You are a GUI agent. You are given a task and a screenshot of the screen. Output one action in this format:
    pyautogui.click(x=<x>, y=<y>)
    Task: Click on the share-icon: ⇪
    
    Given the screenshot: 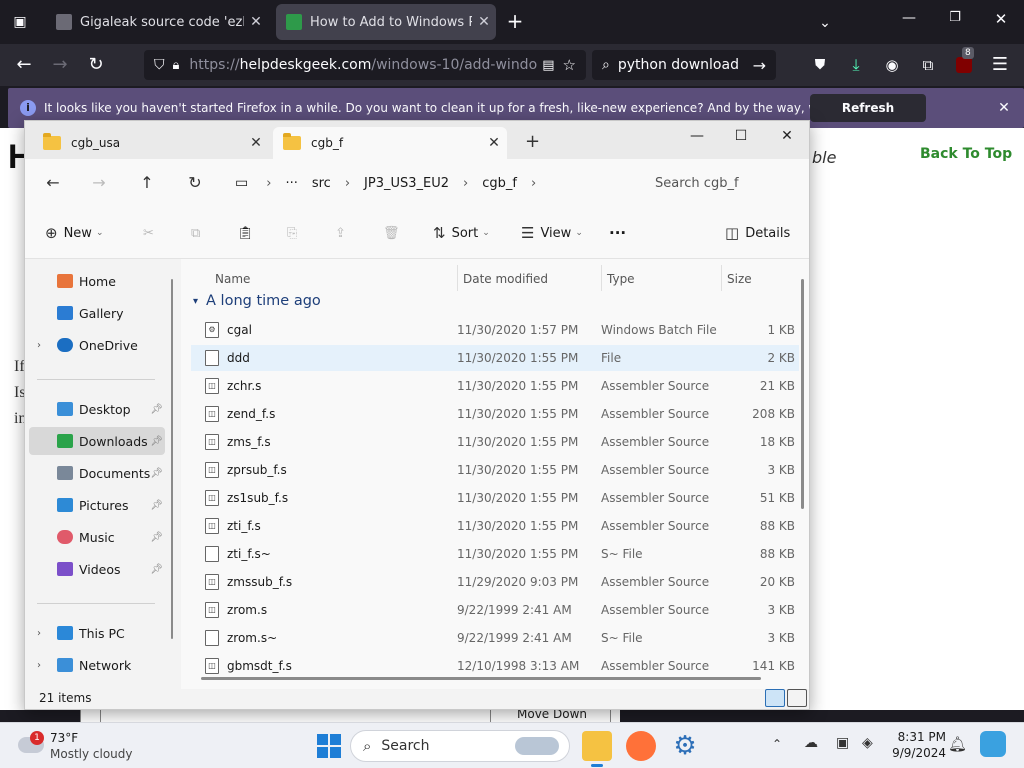 What is the action you would take?
    pyautogui.click(x=340, y=233)
    